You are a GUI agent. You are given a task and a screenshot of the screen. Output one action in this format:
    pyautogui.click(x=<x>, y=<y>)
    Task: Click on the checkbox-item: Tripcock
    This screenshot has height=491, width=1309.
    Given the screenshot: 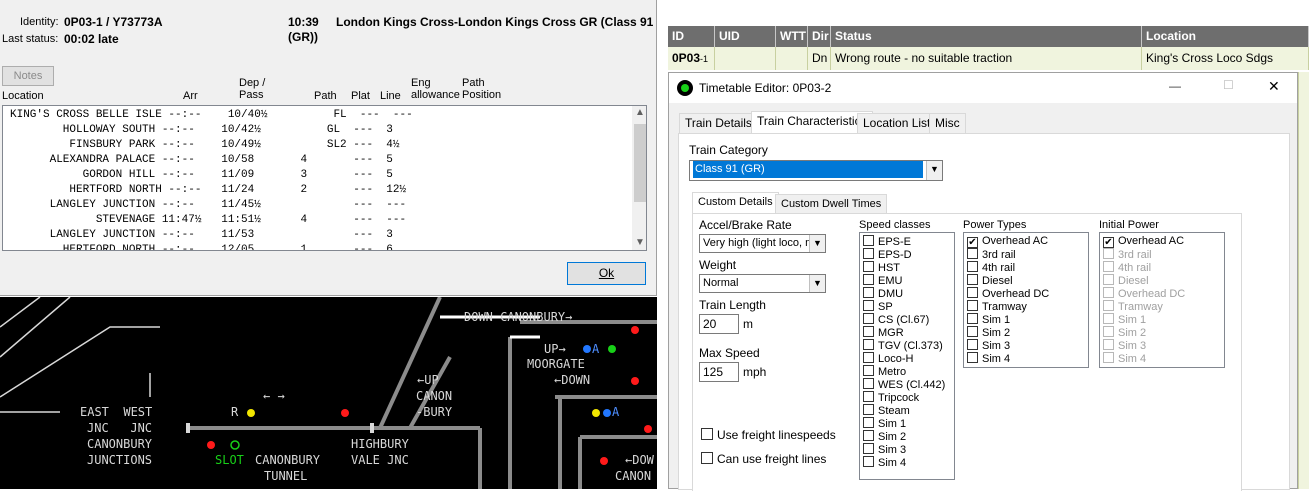 What is the action you would take?
    pyautogui.click(x=891, y=397)
    